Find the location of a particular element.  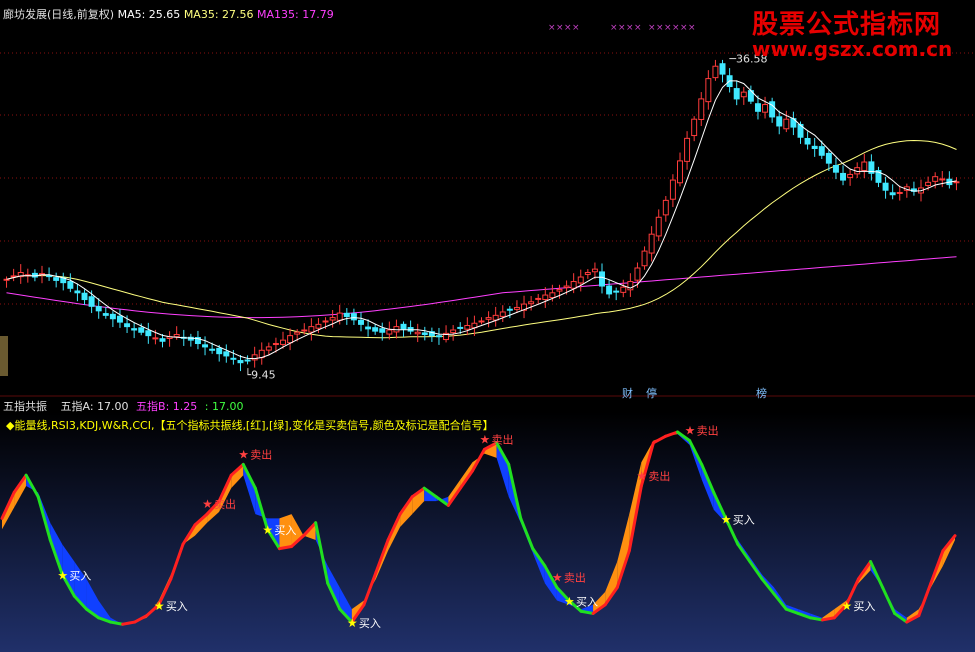

tag-bang: 榜 is located at coordinates (761, 393).